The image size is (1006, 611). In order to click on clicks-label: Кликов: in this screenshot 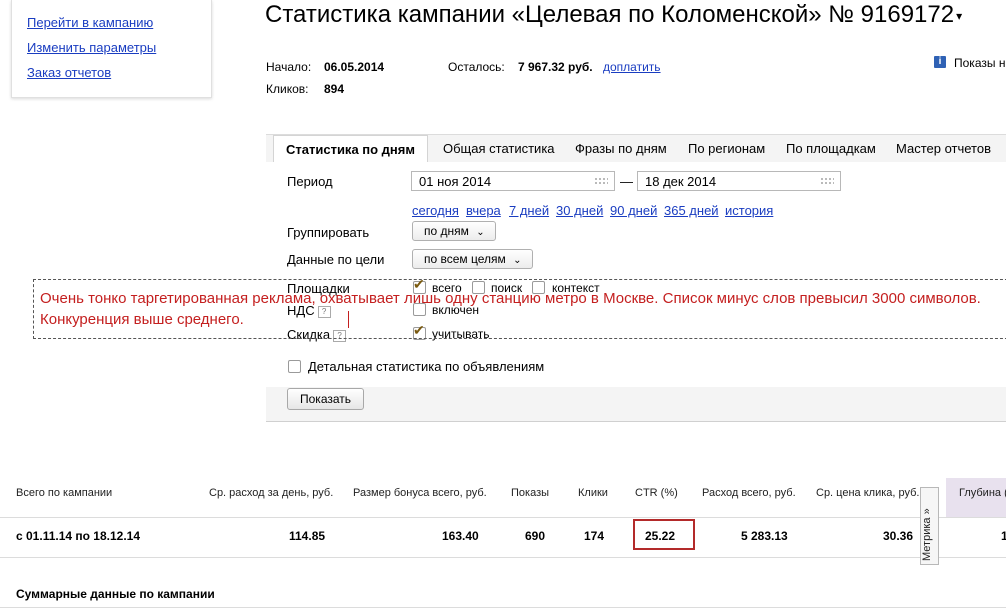, I will do `click(287, 89)`.